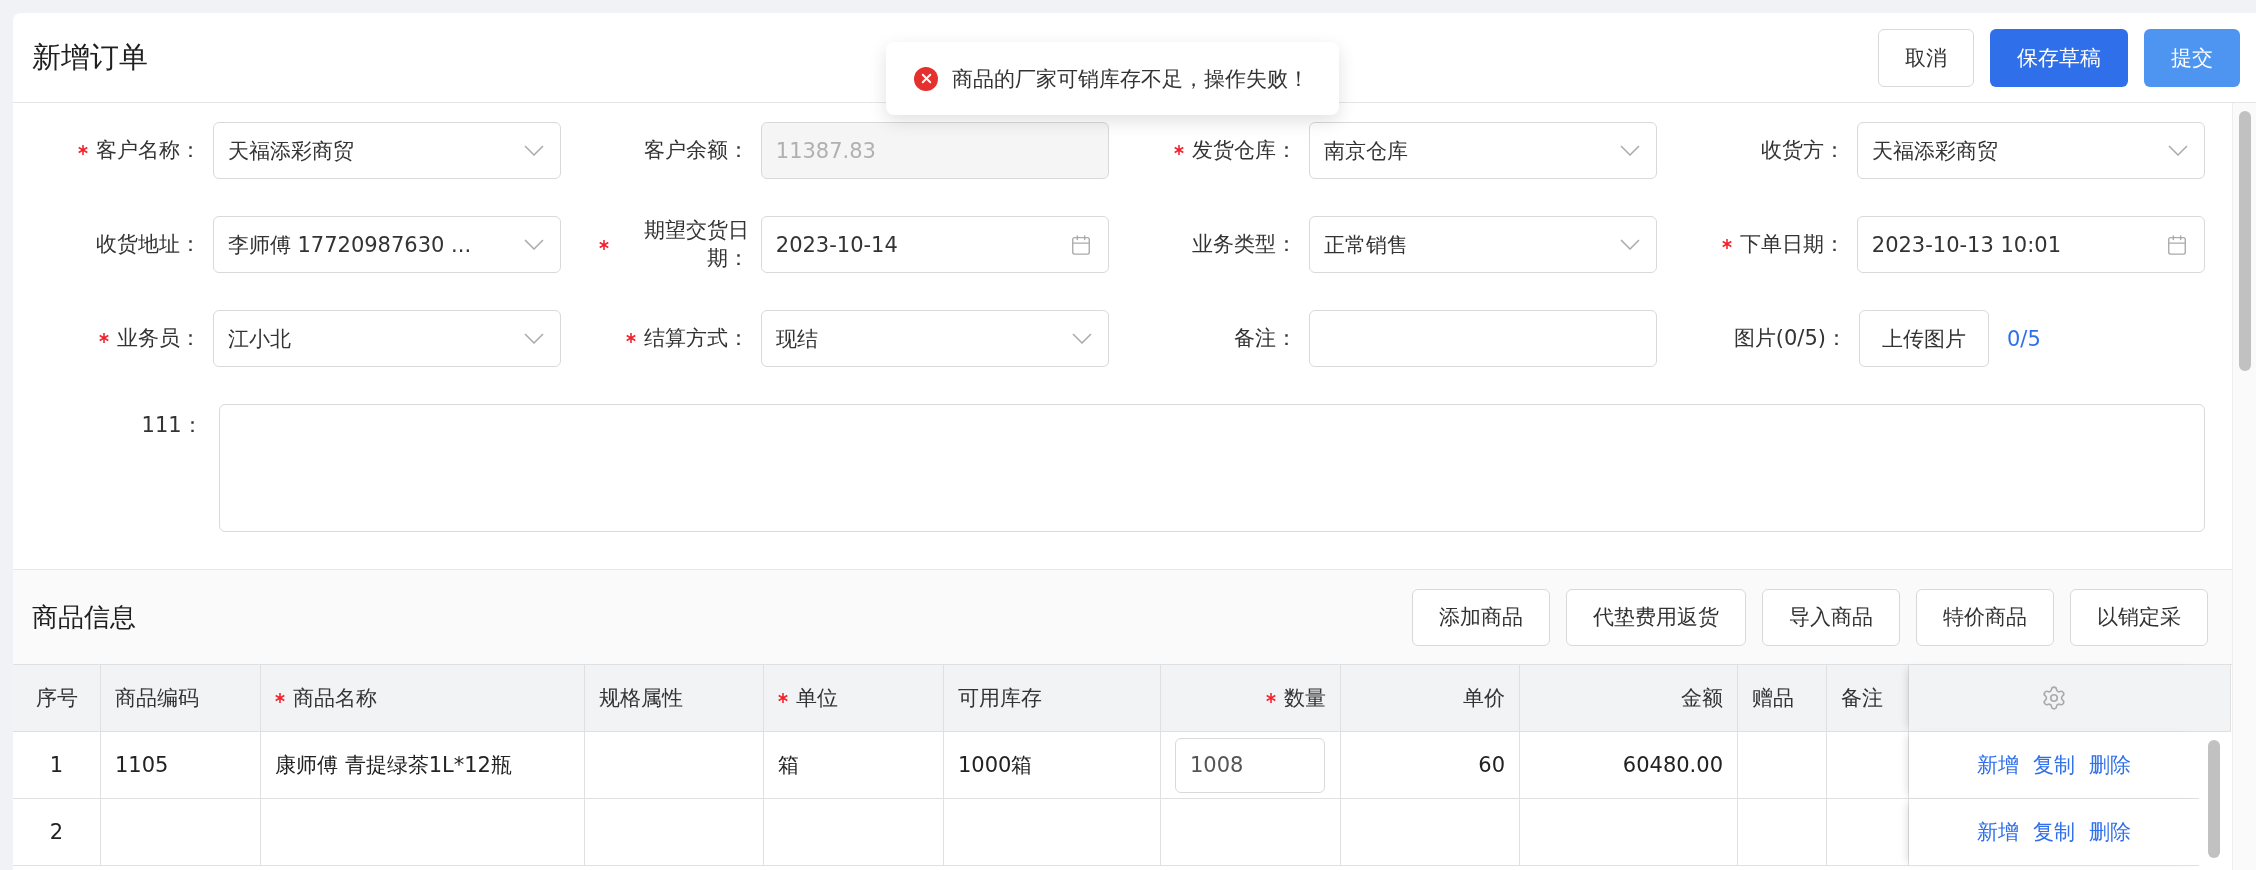 Image resolution: width=2256 pixels, height=870 pixels. Describe the element at coordinates (1924, 338) in the screenshot. I see `upload-button: 上传图片` at that location.